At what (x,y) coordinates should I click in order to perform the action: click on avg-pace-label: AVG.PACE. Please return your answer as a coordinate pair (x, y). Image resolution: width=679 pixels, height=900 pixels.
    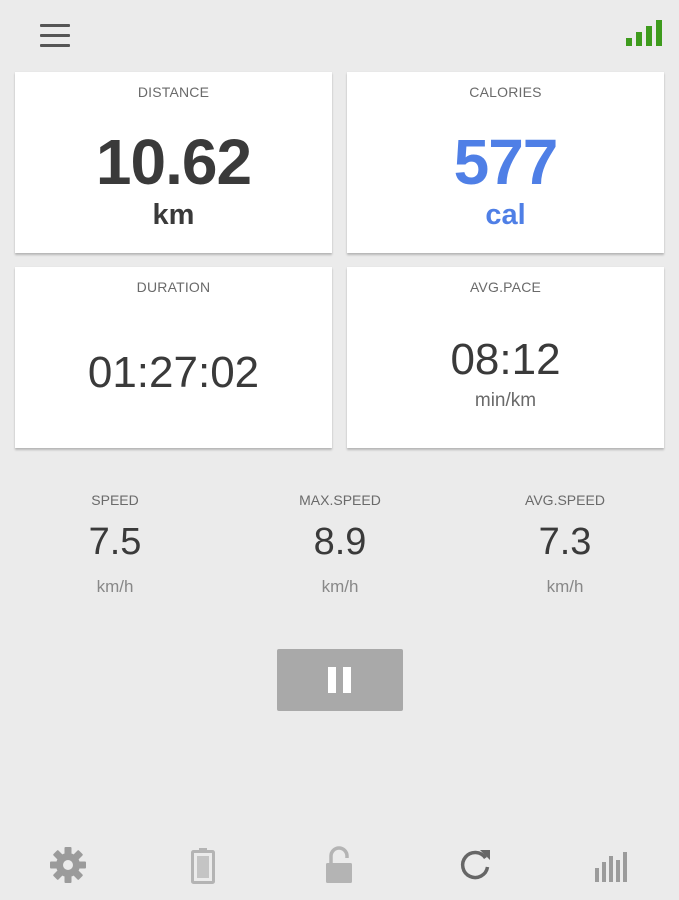
    Looking at the image, I should click on (505, 287).